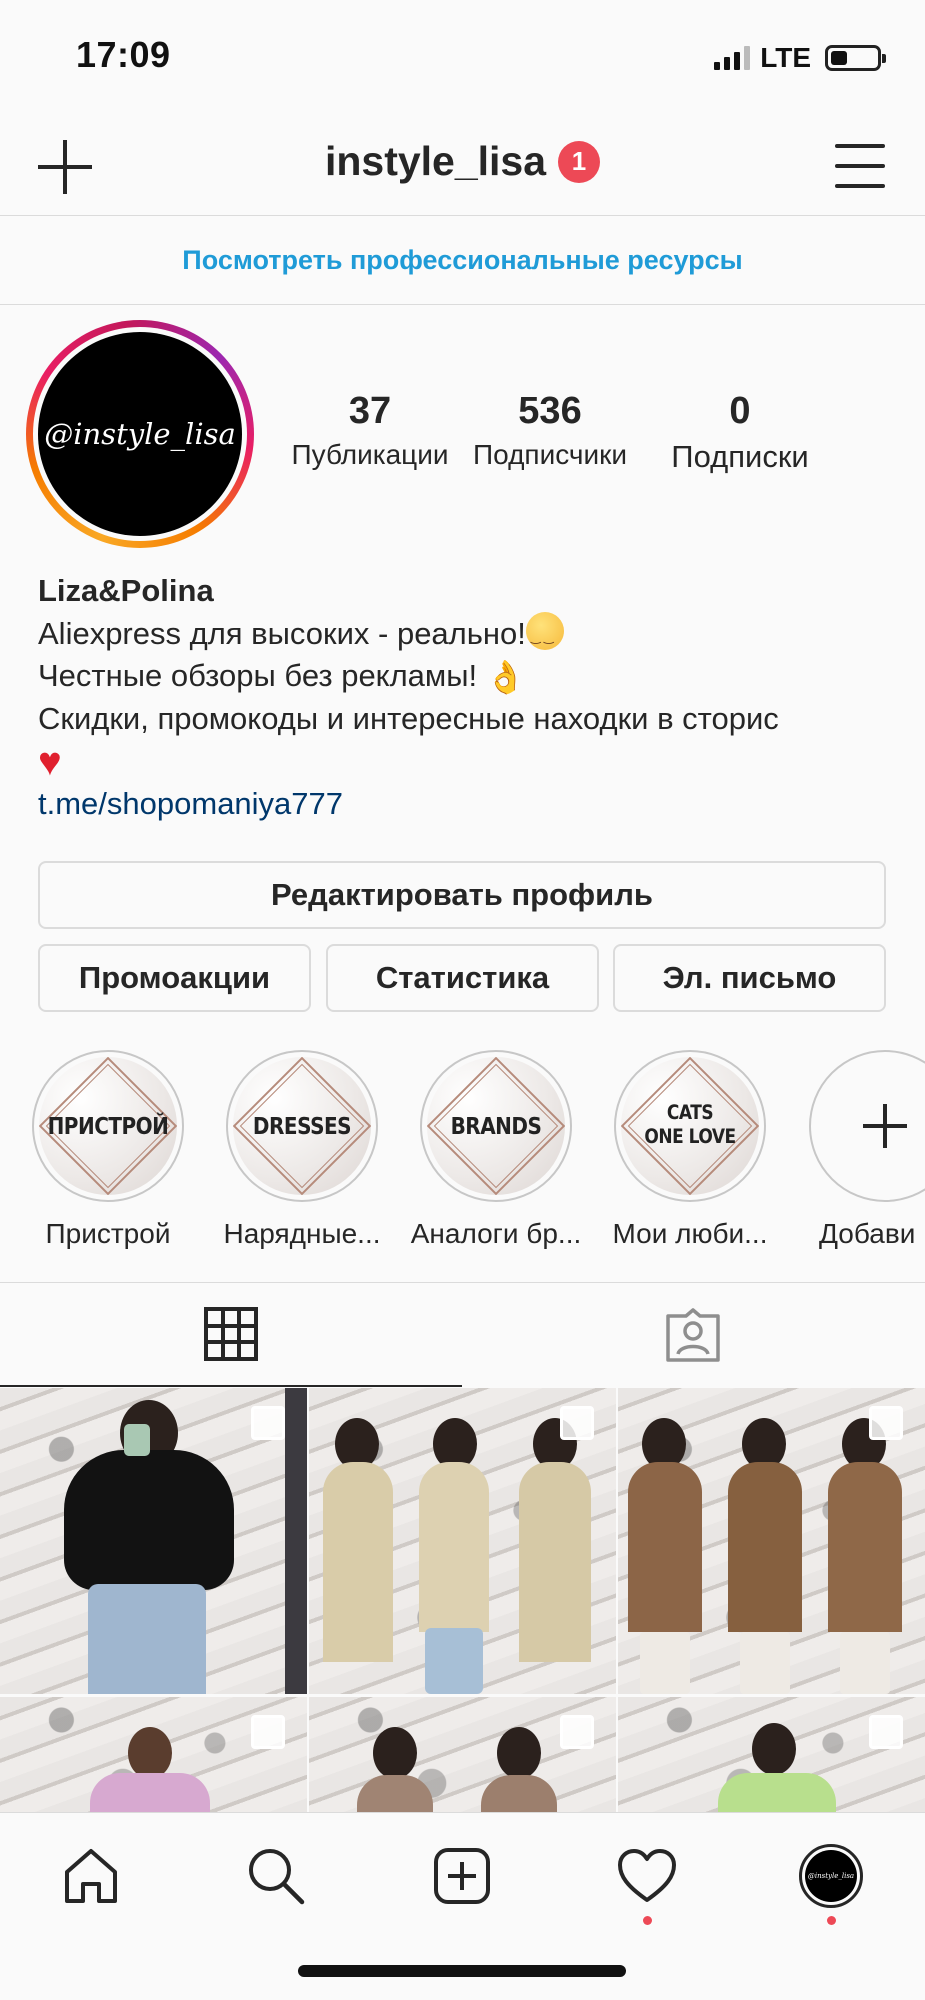 The width and height of the screenshot is (925, 2000). I want to click on battery-icon, so click(855, 58).